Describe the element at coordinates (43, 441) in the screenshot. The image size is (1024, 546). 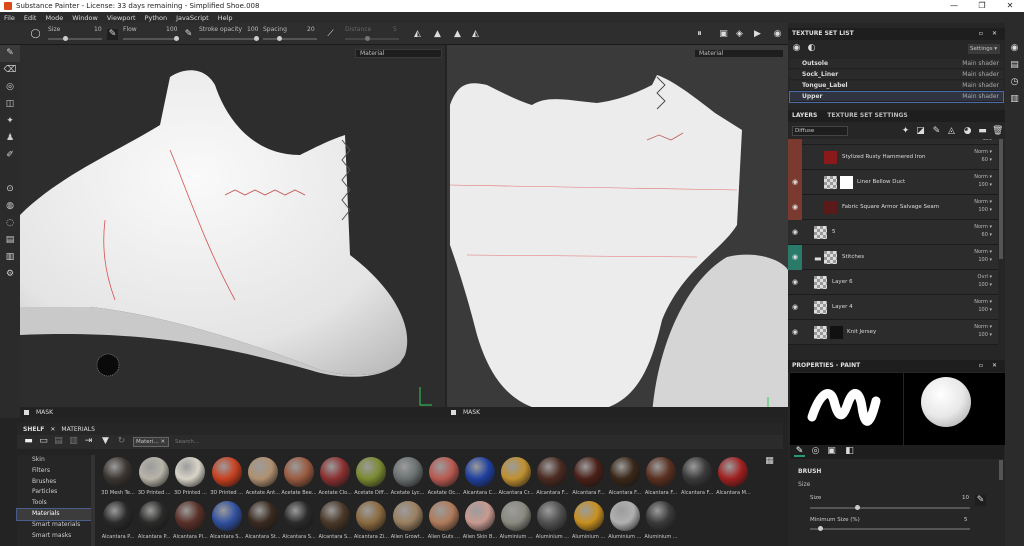
I see `new-folder-icon: ▭` at that location.